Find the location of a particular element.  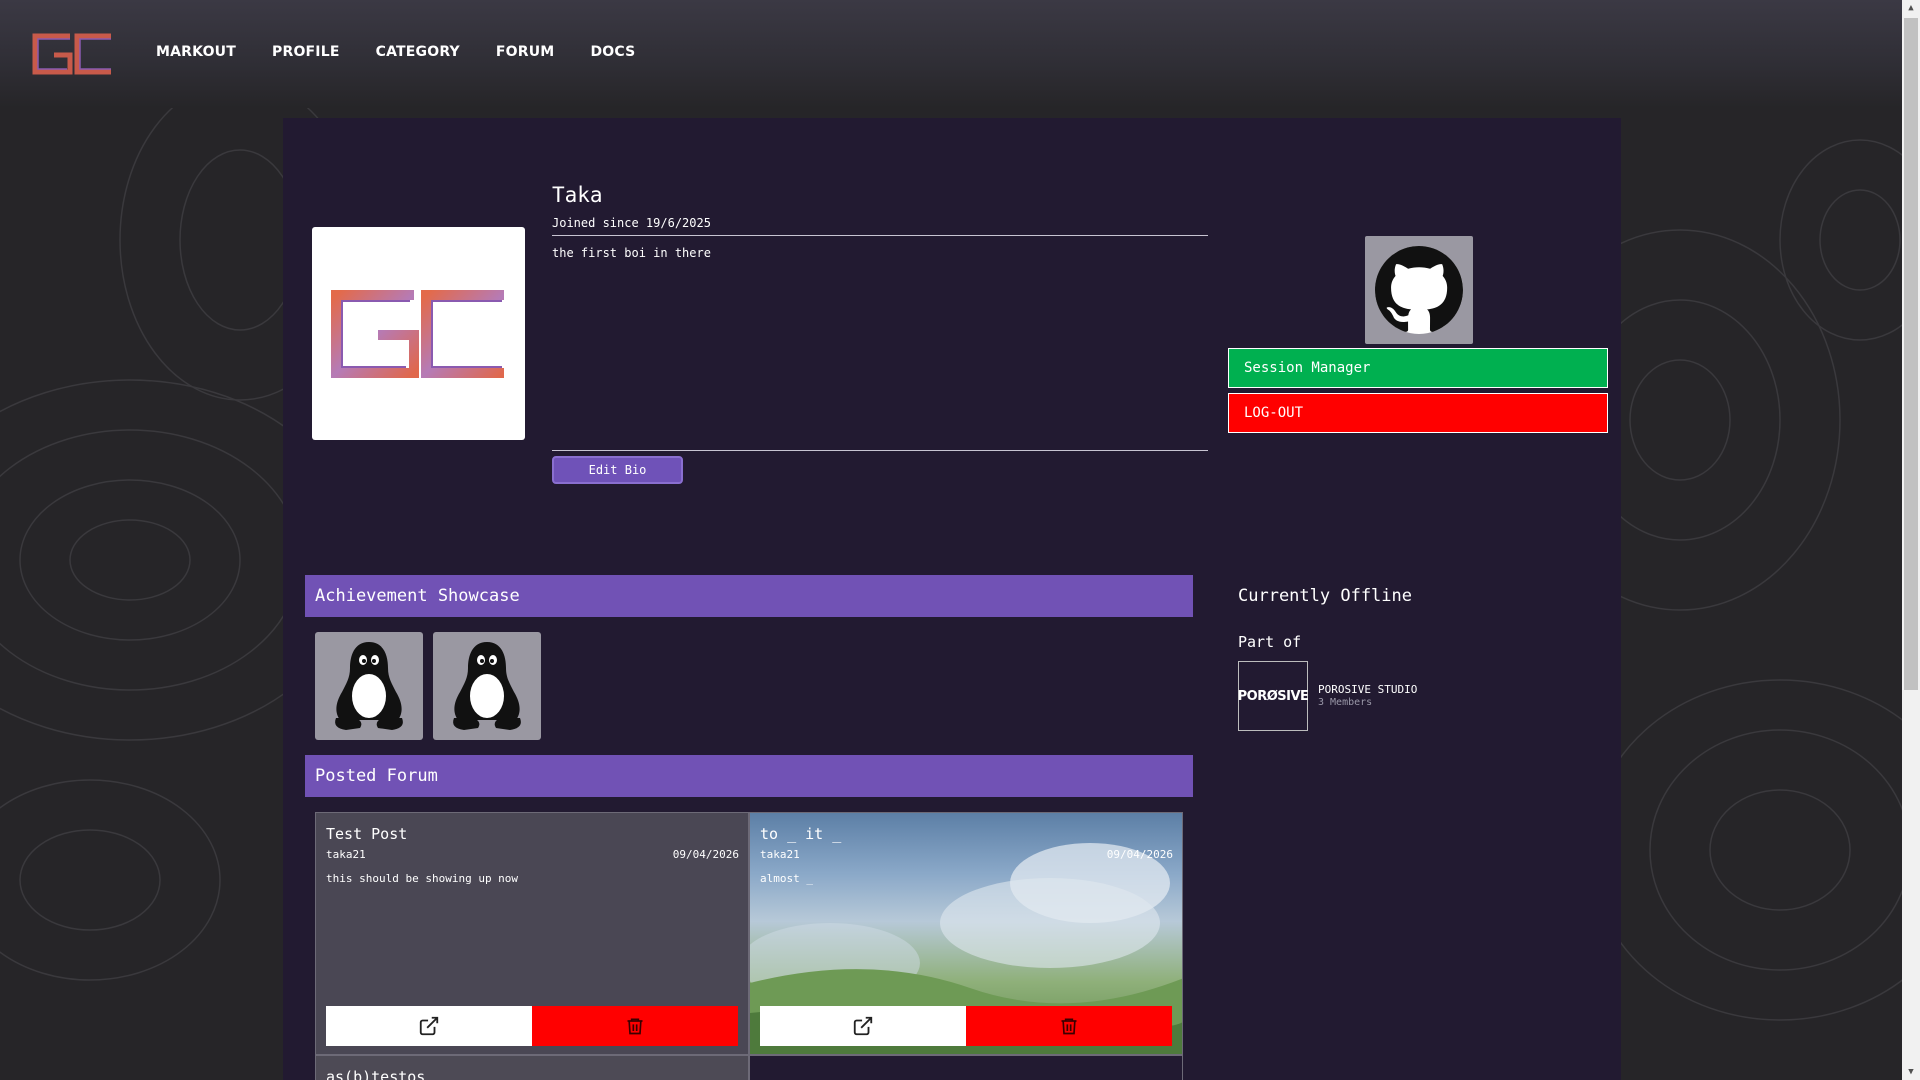

github-icon is located at coordinates (1419, 290).